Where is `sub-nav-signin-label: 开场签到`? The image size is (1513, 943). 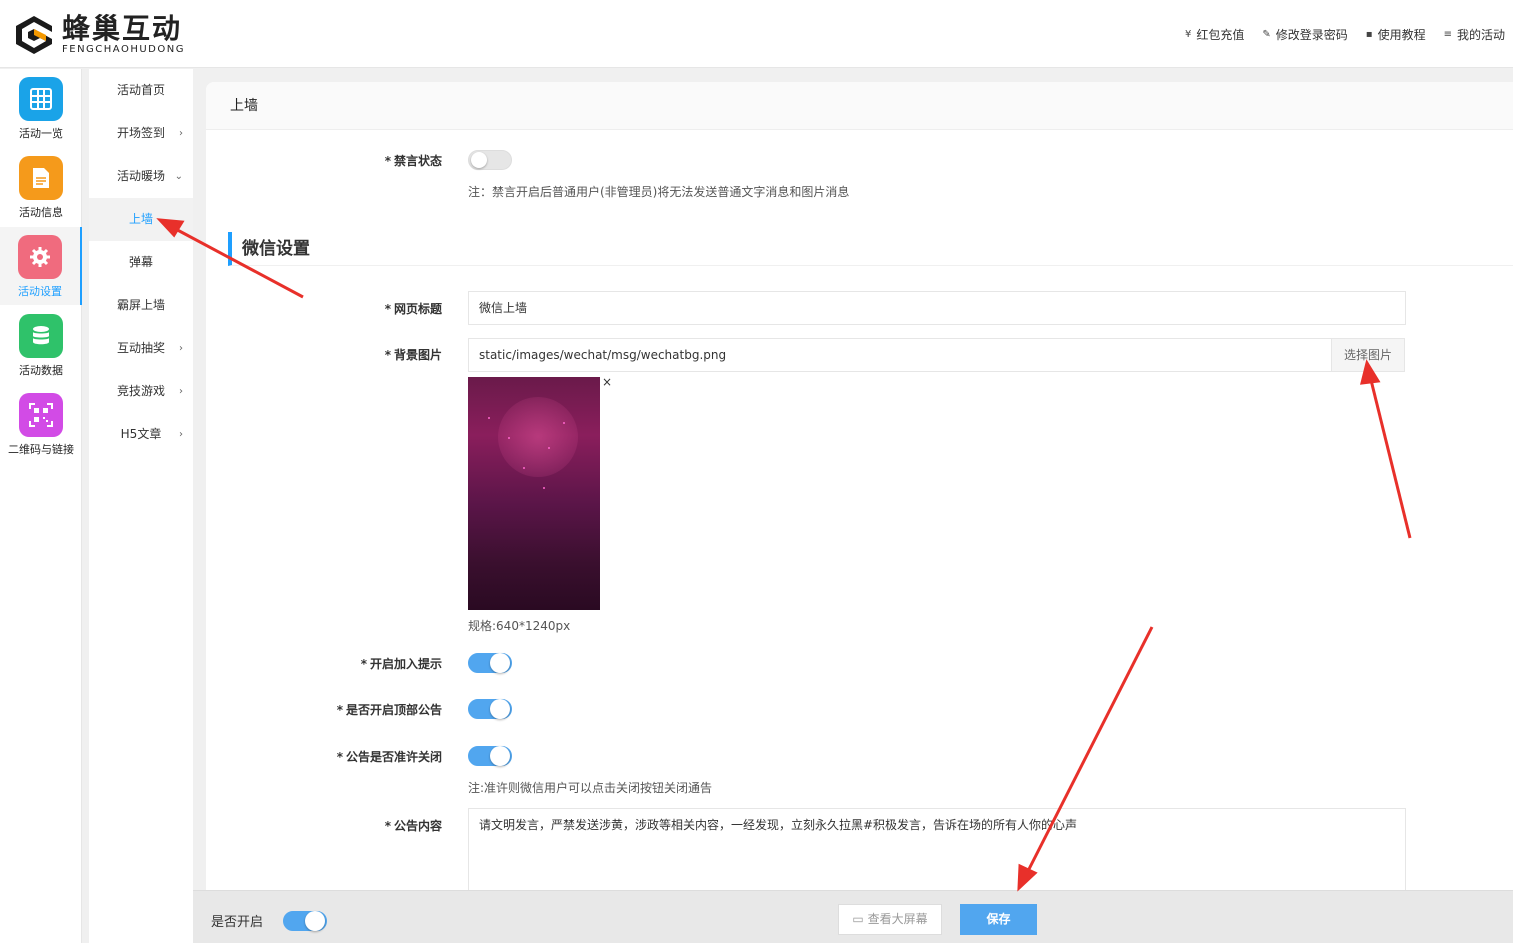 sub-nav-signin-label: 开场签到 is located at coordinates (140, 133).